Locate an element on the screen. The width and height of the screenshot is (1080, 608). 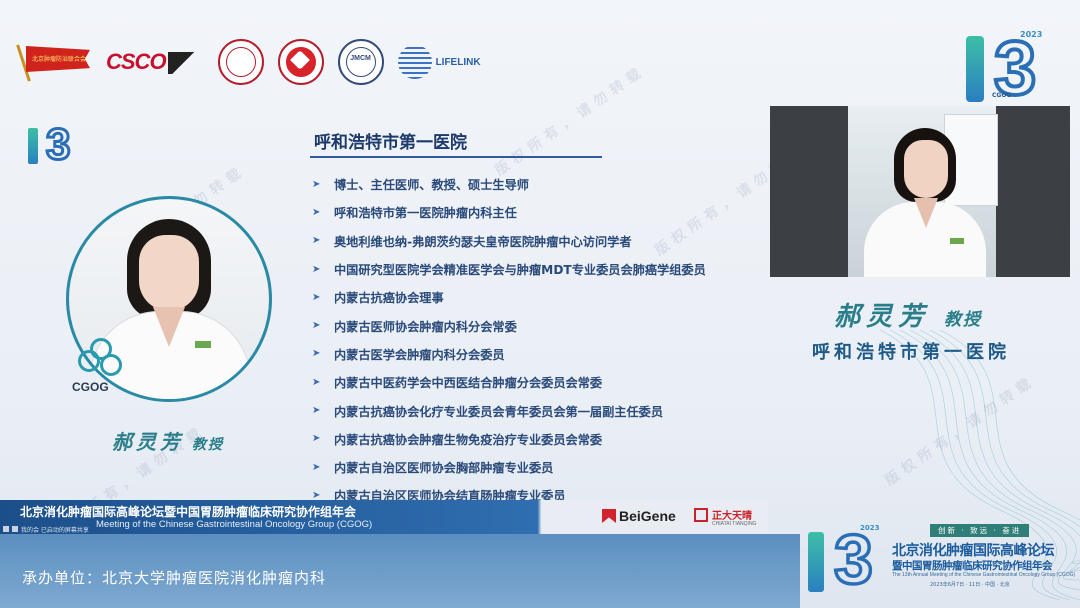
medical-society-seal-icon is located at coordinates (240, 62).